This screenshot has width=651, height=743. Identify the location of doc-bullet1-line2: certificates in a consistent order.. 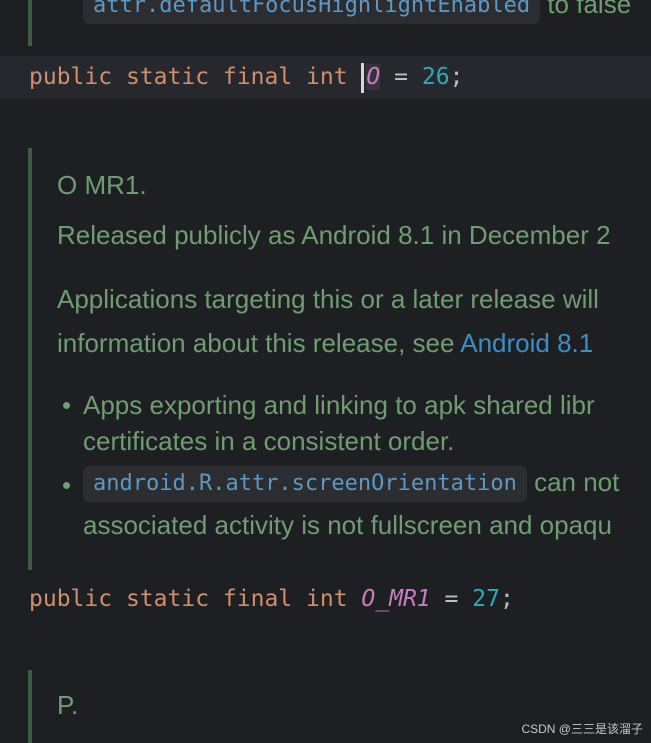
(269, 441).